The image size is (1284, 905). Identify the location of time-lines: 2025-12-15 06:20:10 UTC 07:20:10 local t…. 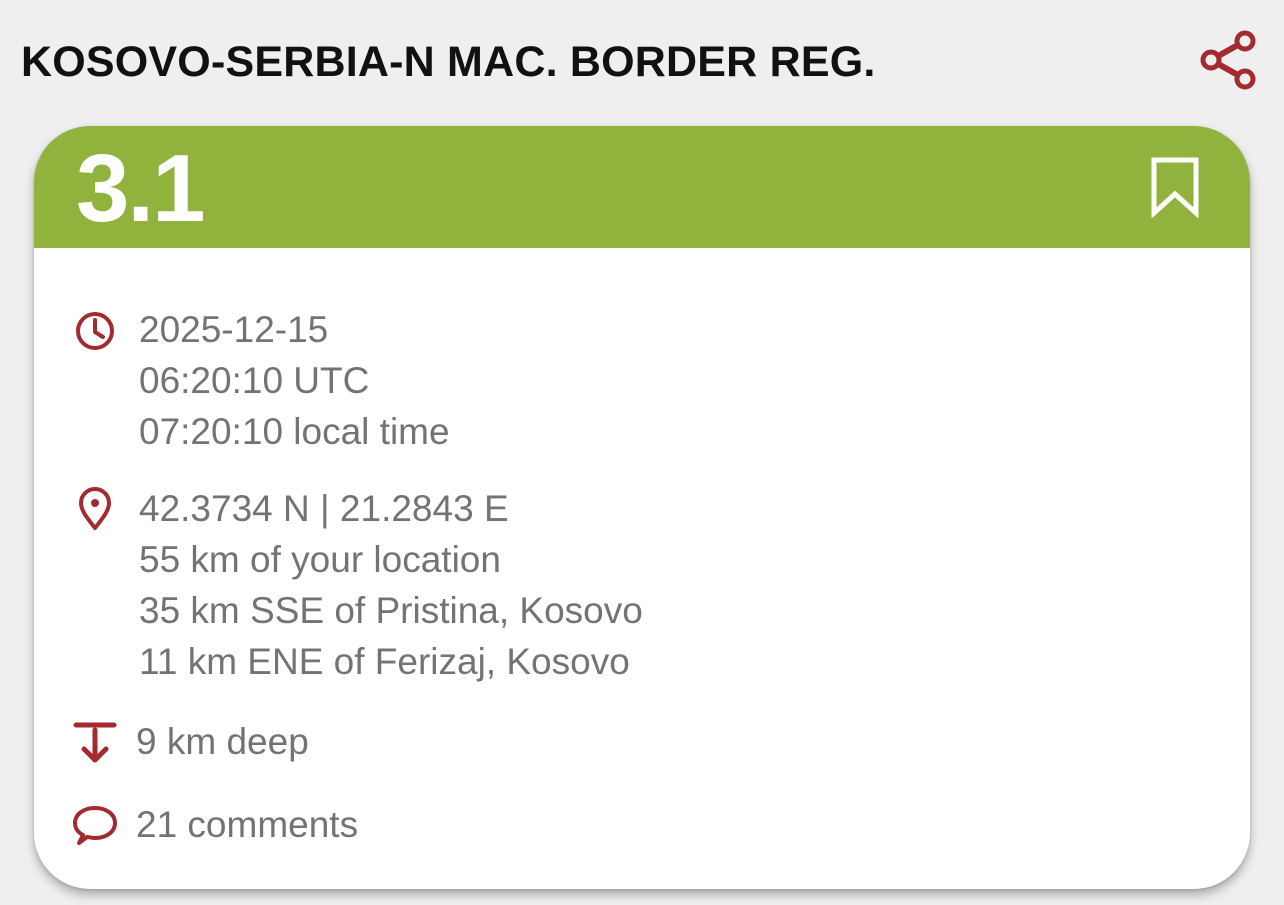
(294, 380).